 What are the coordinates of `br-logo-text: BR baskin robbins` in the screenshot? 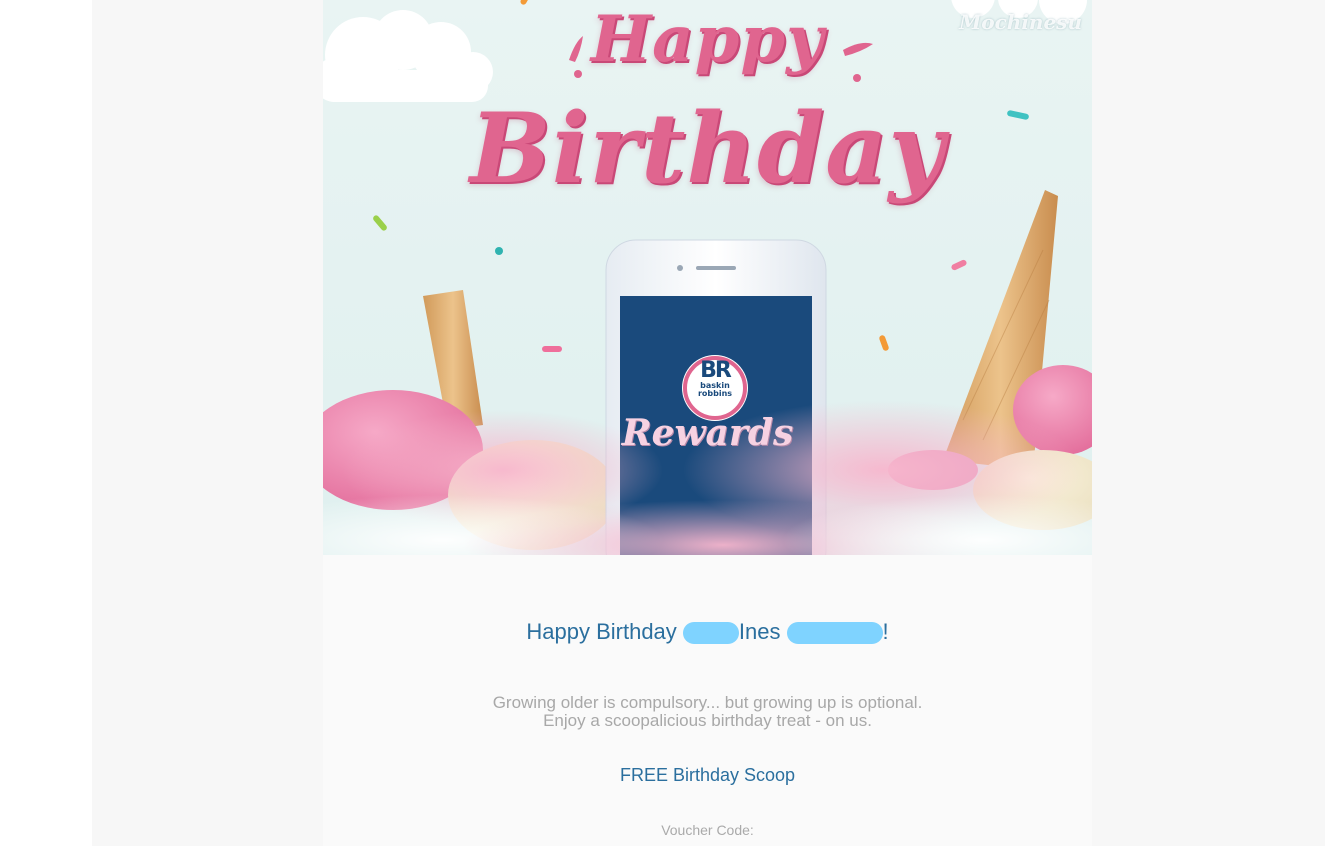 It's located at (715, 379).